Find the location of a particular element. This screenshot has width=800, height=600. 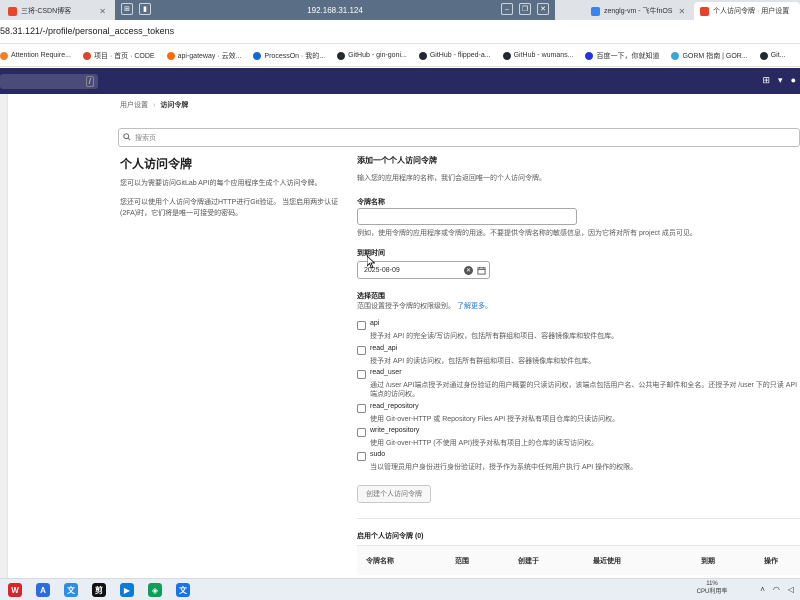

left-sidebar is located at coordinates (4, 336).